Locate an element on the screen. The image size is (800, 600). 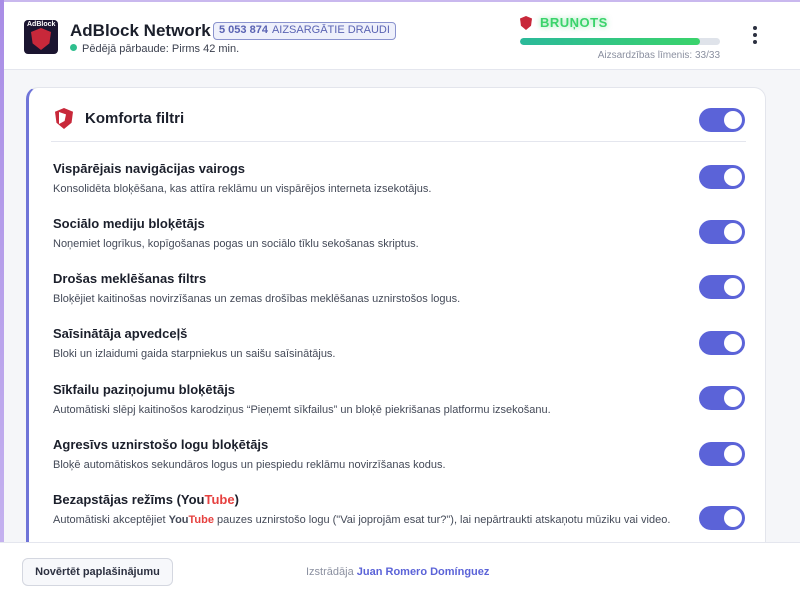
filter-title: Bezapstājas režīms (YouTube) is located at coordinates (146, 499).